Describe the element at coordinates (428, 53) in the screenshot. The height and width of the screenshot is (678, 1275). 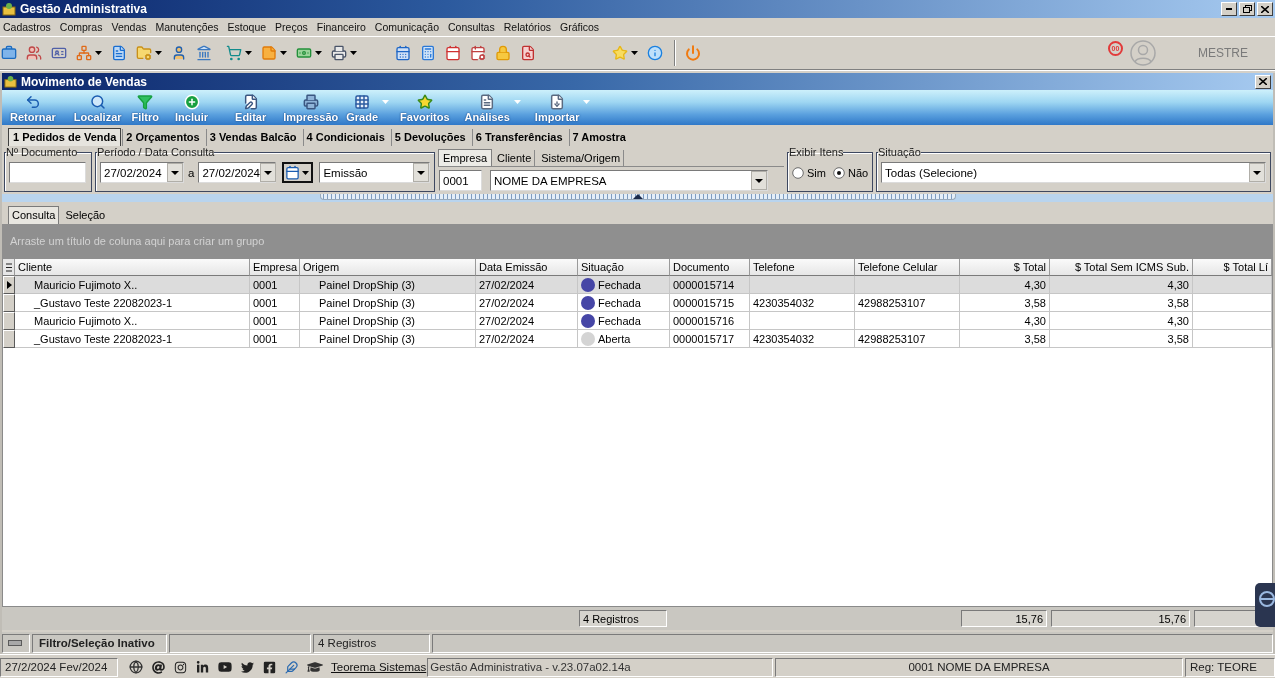
I see `calculator-icon` at that location.